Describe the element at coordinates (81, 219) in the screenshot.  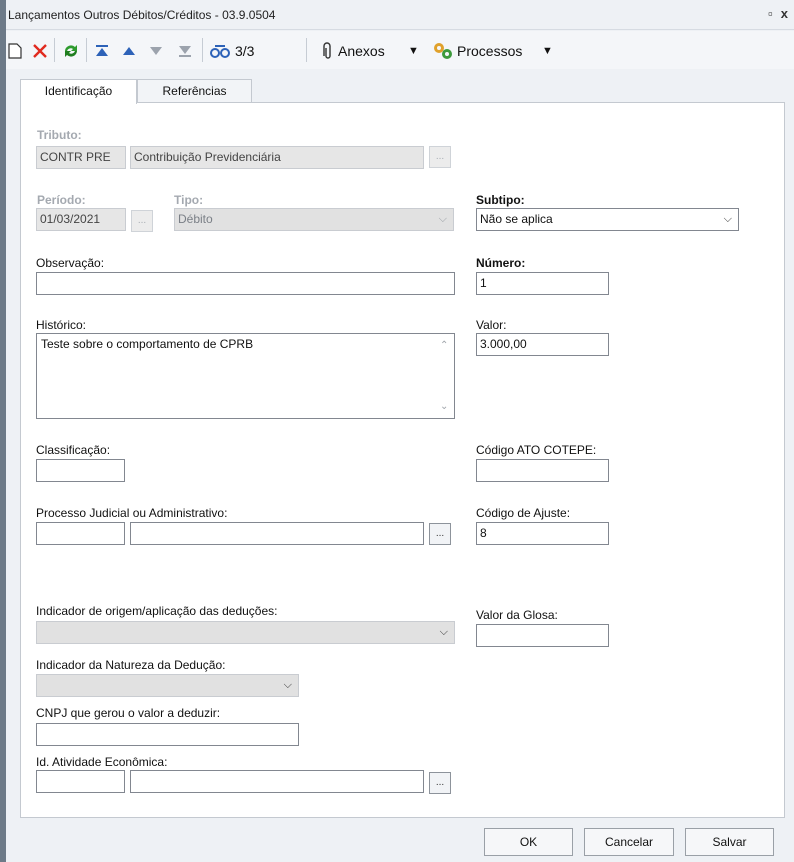
I see `periodo-input: 01/03/2021` at that location.